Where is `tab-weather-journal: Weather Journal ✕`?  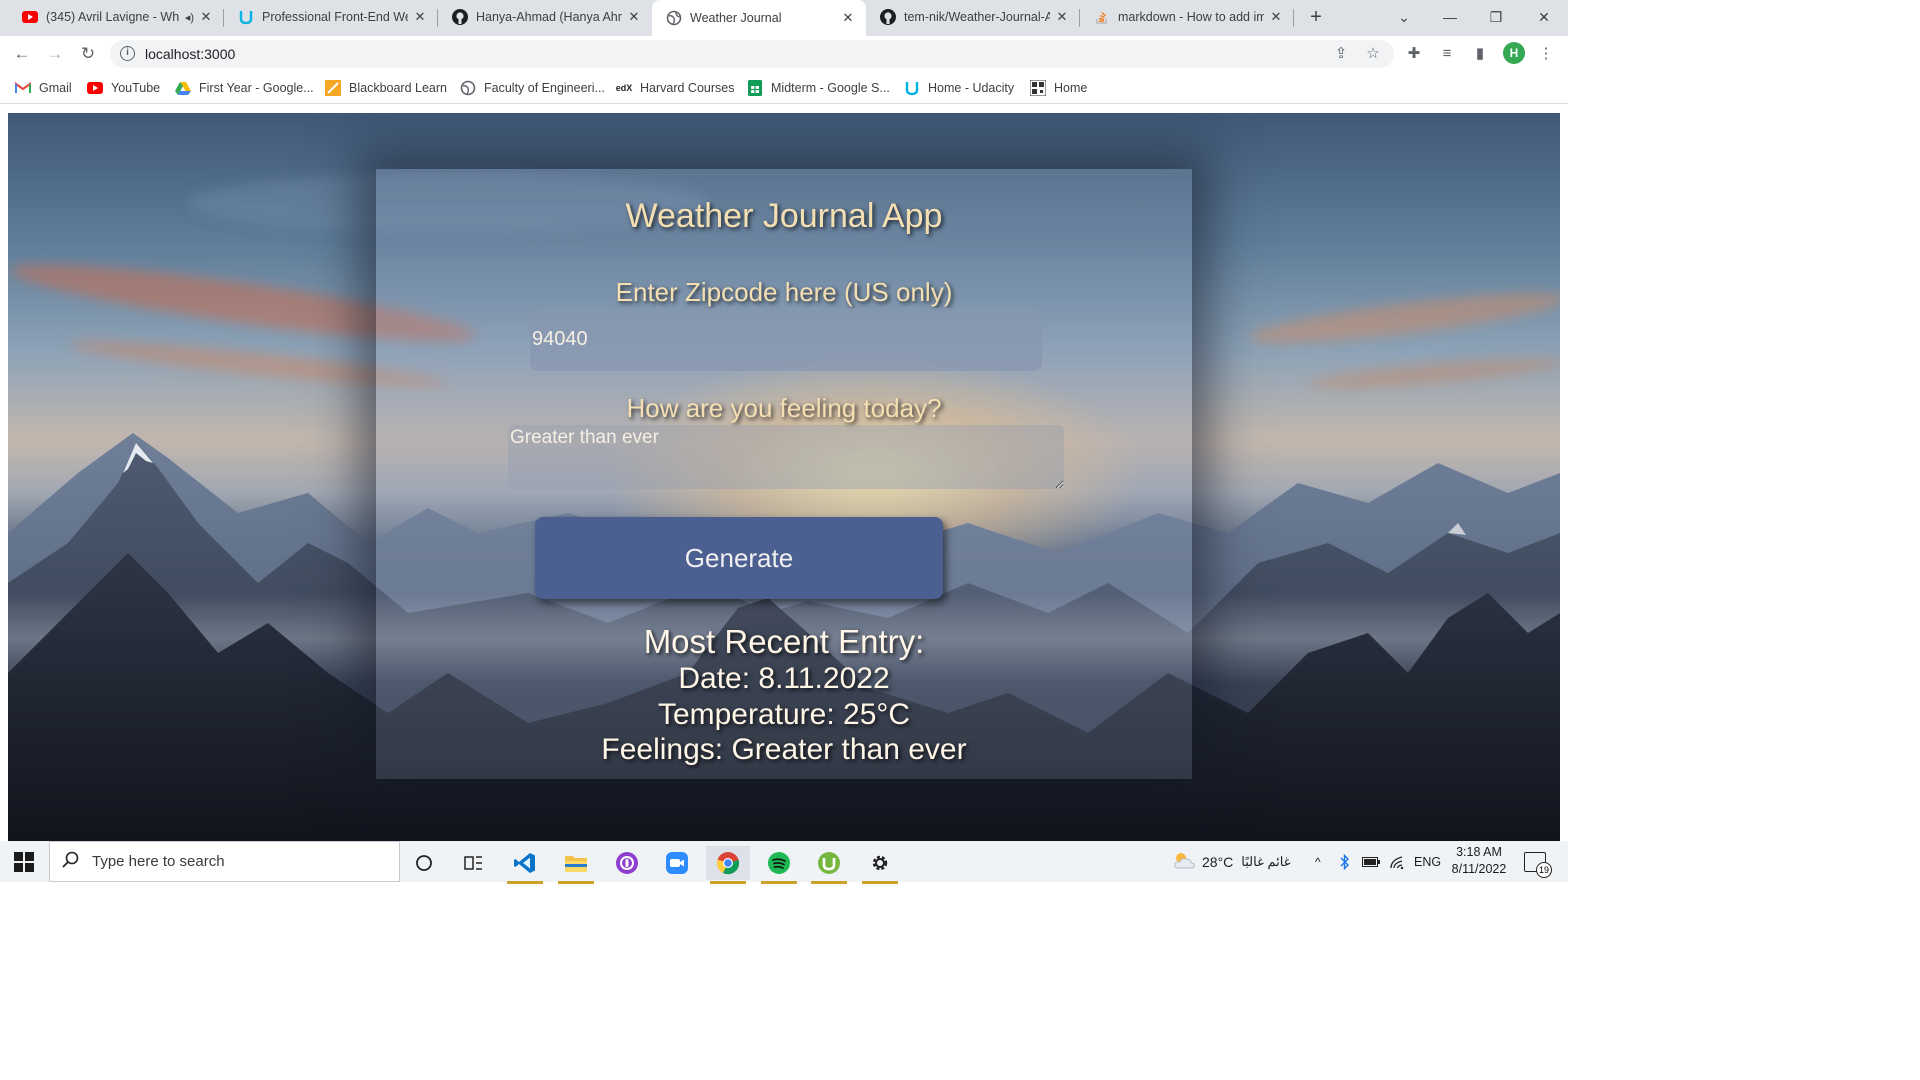 tab-weather-journal: Weather Journal ✕ is located at coordinates (759, 18).